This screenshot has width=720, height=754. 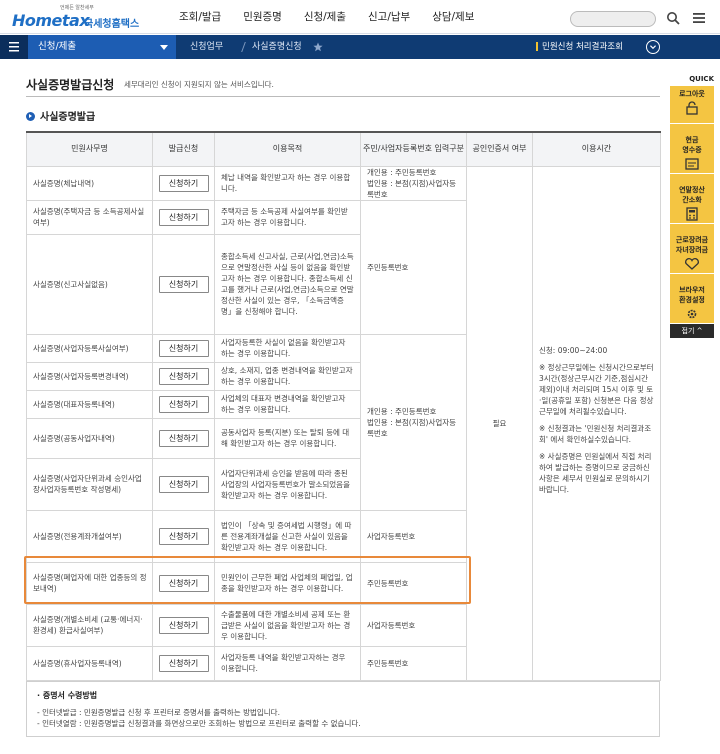 I want to click on breadcrumb-current: 사실증명신청, so click(x=277, y=47).